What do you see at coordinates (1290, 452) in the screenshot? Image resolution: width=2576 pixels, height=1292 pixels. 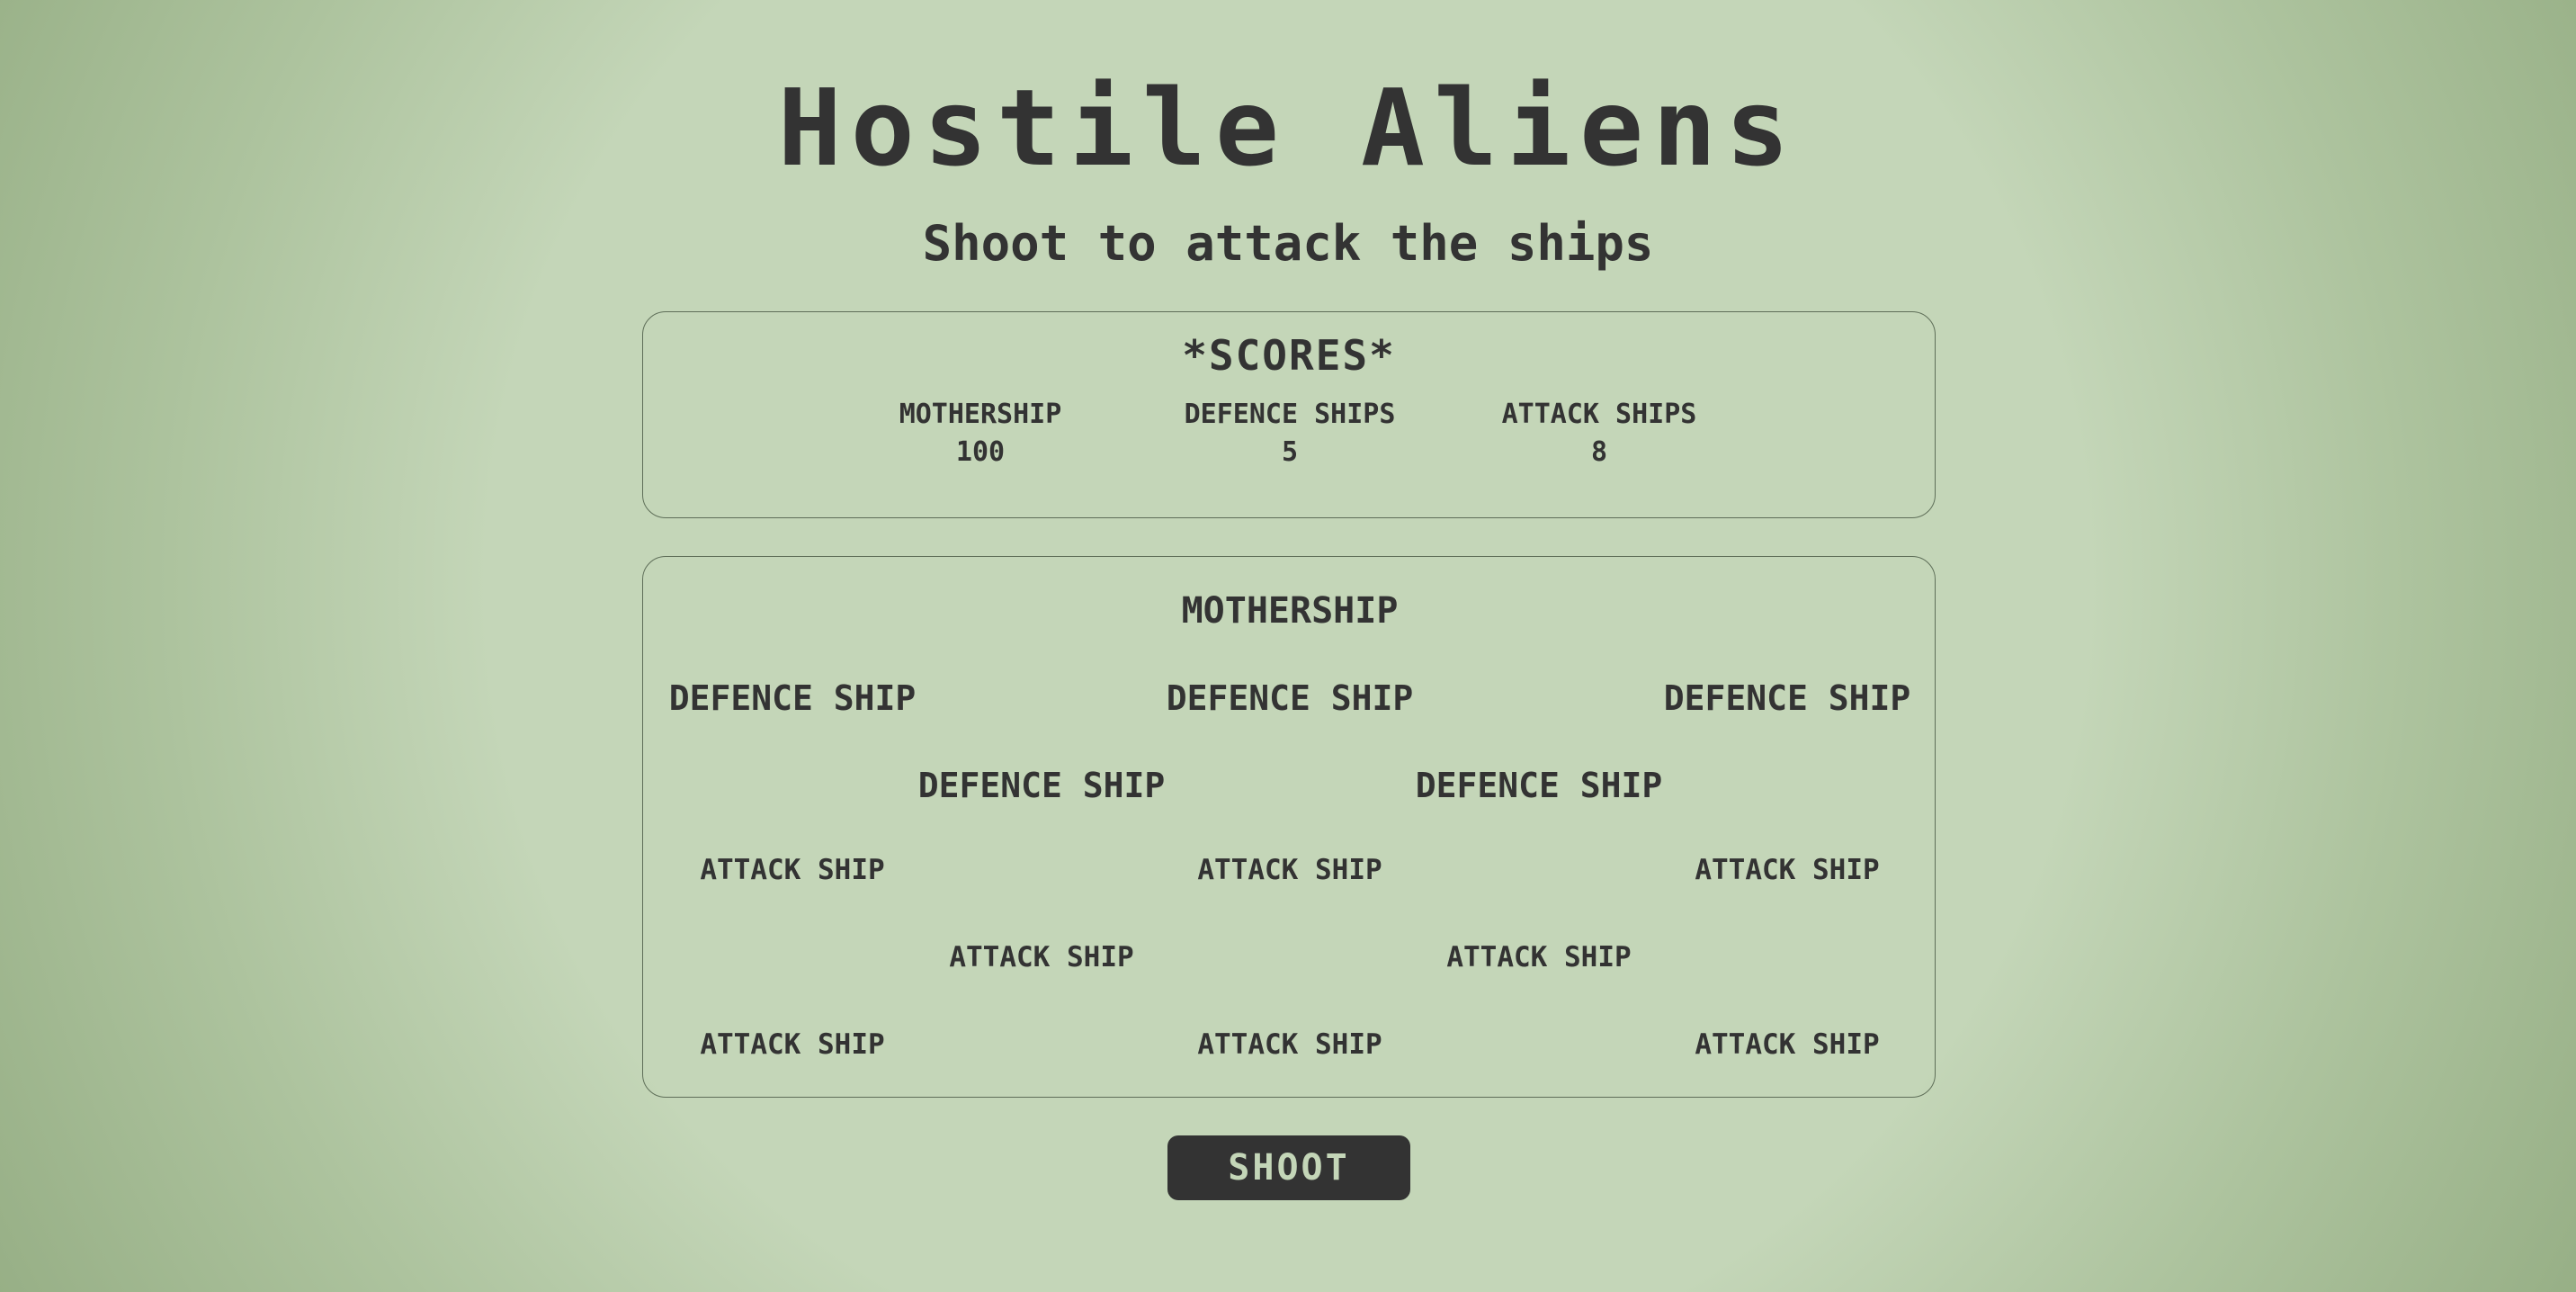 I see `score-value: 5` at bounding box center [1290, 452].